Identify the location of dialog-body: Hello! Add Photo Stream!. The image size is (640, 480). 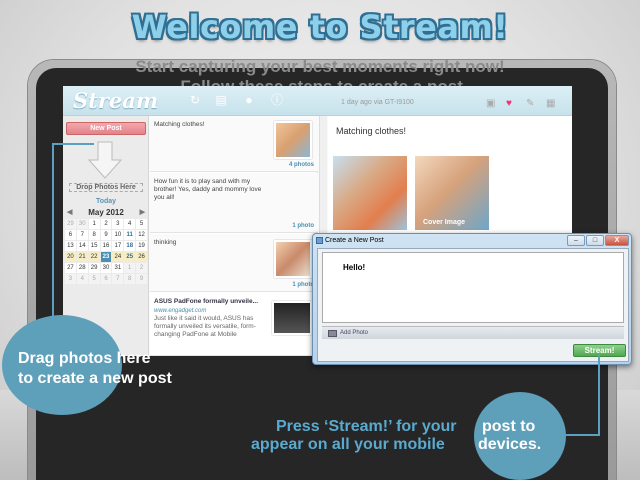
(473, 305).